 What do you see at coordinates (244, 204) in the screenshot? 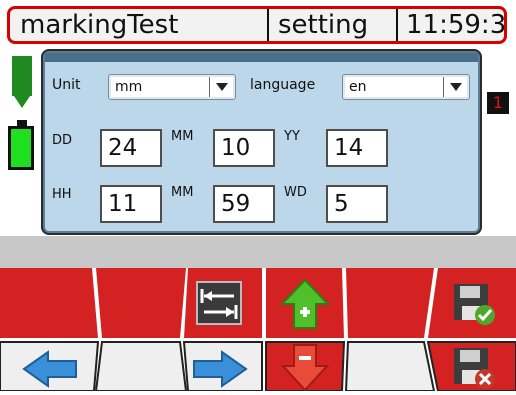
I see `minute-field: 59` at bounding box center [244, 204].